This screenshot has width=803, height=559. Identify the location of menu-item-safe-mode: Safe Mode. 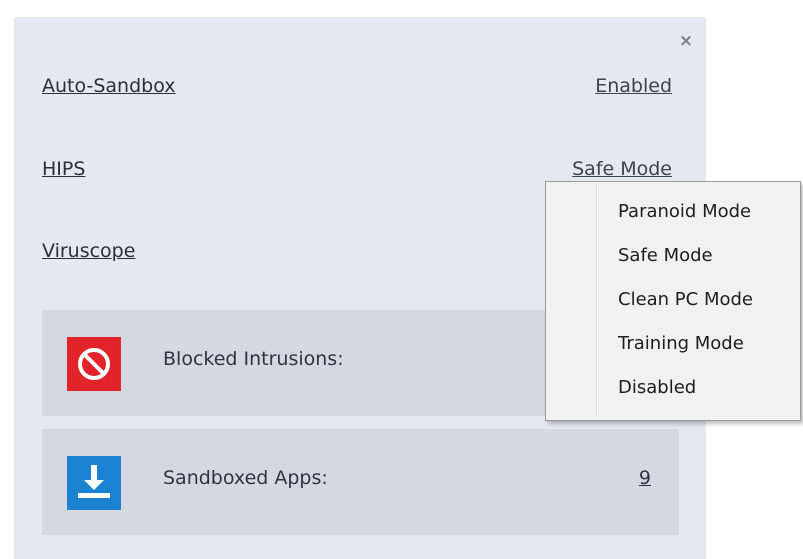
(673, 257).